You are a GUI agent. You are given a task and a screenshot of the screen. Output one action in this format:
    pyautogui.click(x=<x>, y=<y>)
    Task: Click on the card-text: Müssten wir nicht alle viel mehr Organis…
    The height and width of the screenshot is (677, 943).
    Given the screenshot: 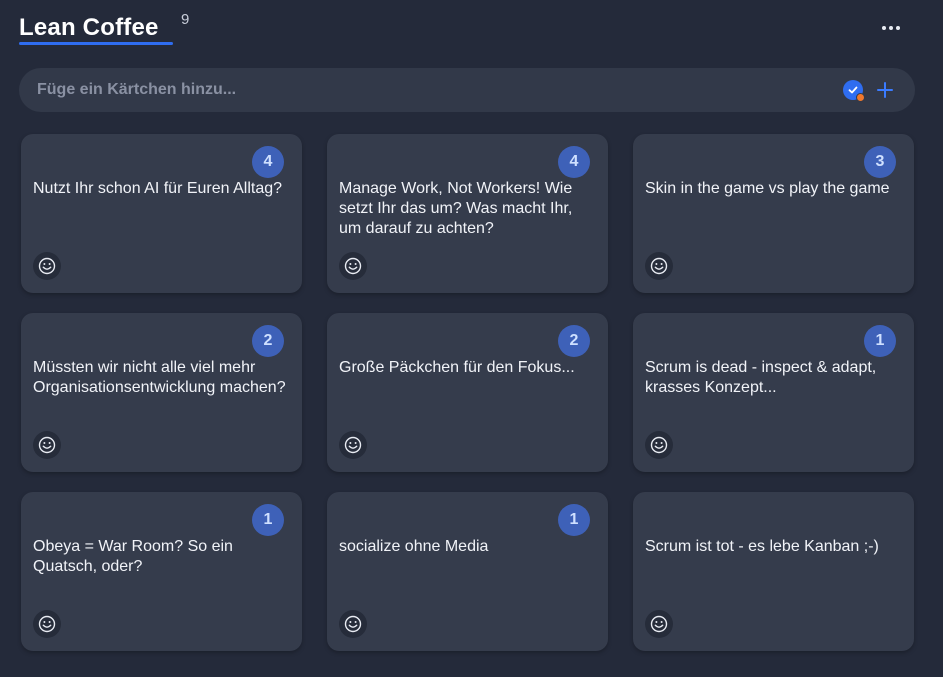 What is the action you would take?
    pyautogui.click(x=159, y=377)
    